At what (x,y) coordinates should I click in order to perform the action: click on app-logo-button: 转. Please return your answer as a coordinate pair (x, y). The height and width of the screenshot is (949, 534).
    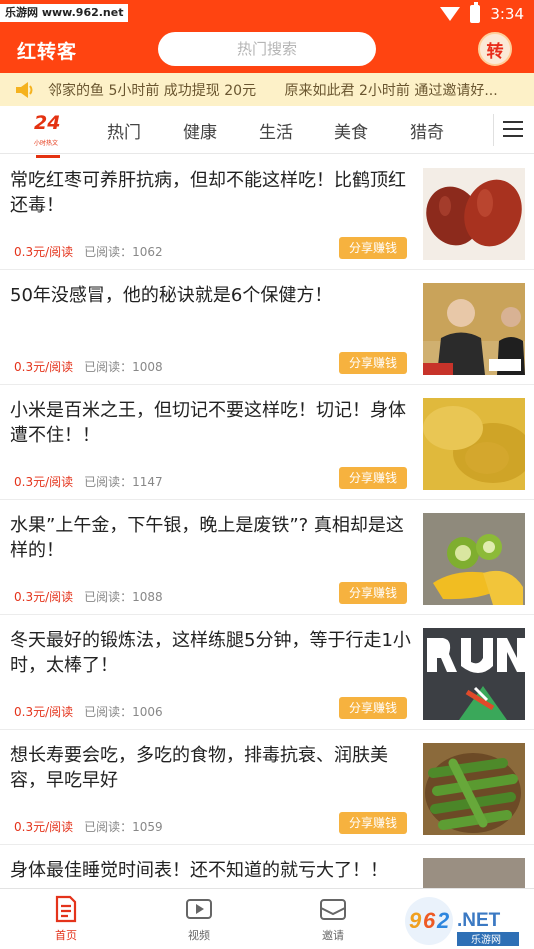
    Looking at the image, I should click on (495, 49).